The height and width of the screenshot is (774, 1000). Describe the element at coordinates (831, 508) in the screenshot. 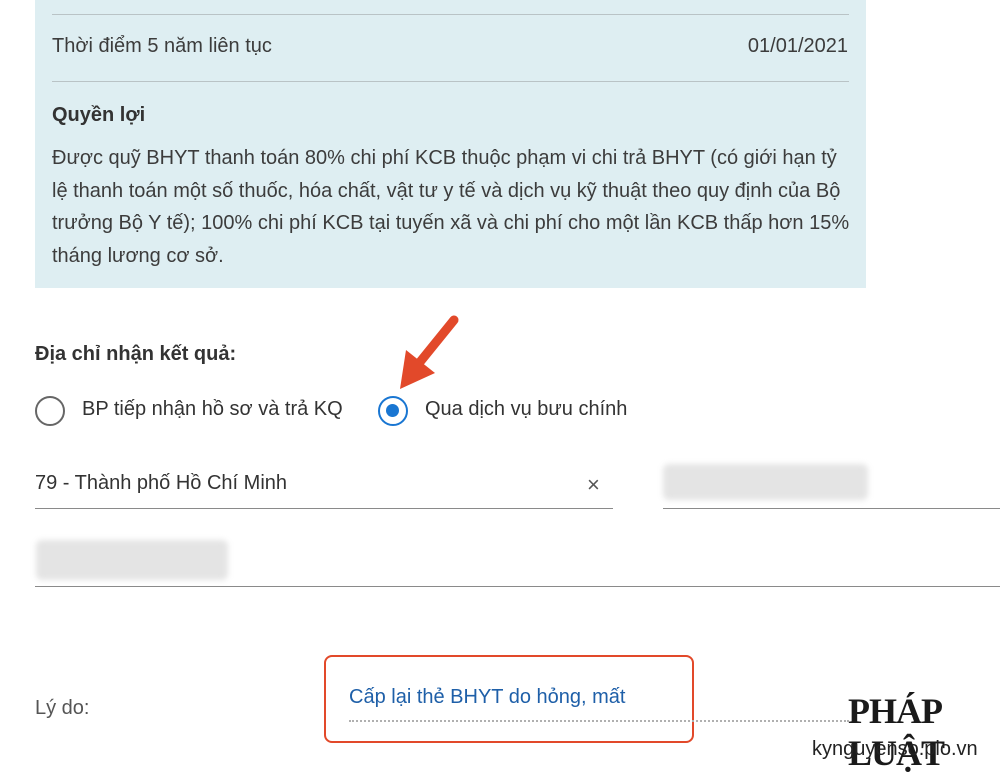

I see `district-field-underline` at that location.